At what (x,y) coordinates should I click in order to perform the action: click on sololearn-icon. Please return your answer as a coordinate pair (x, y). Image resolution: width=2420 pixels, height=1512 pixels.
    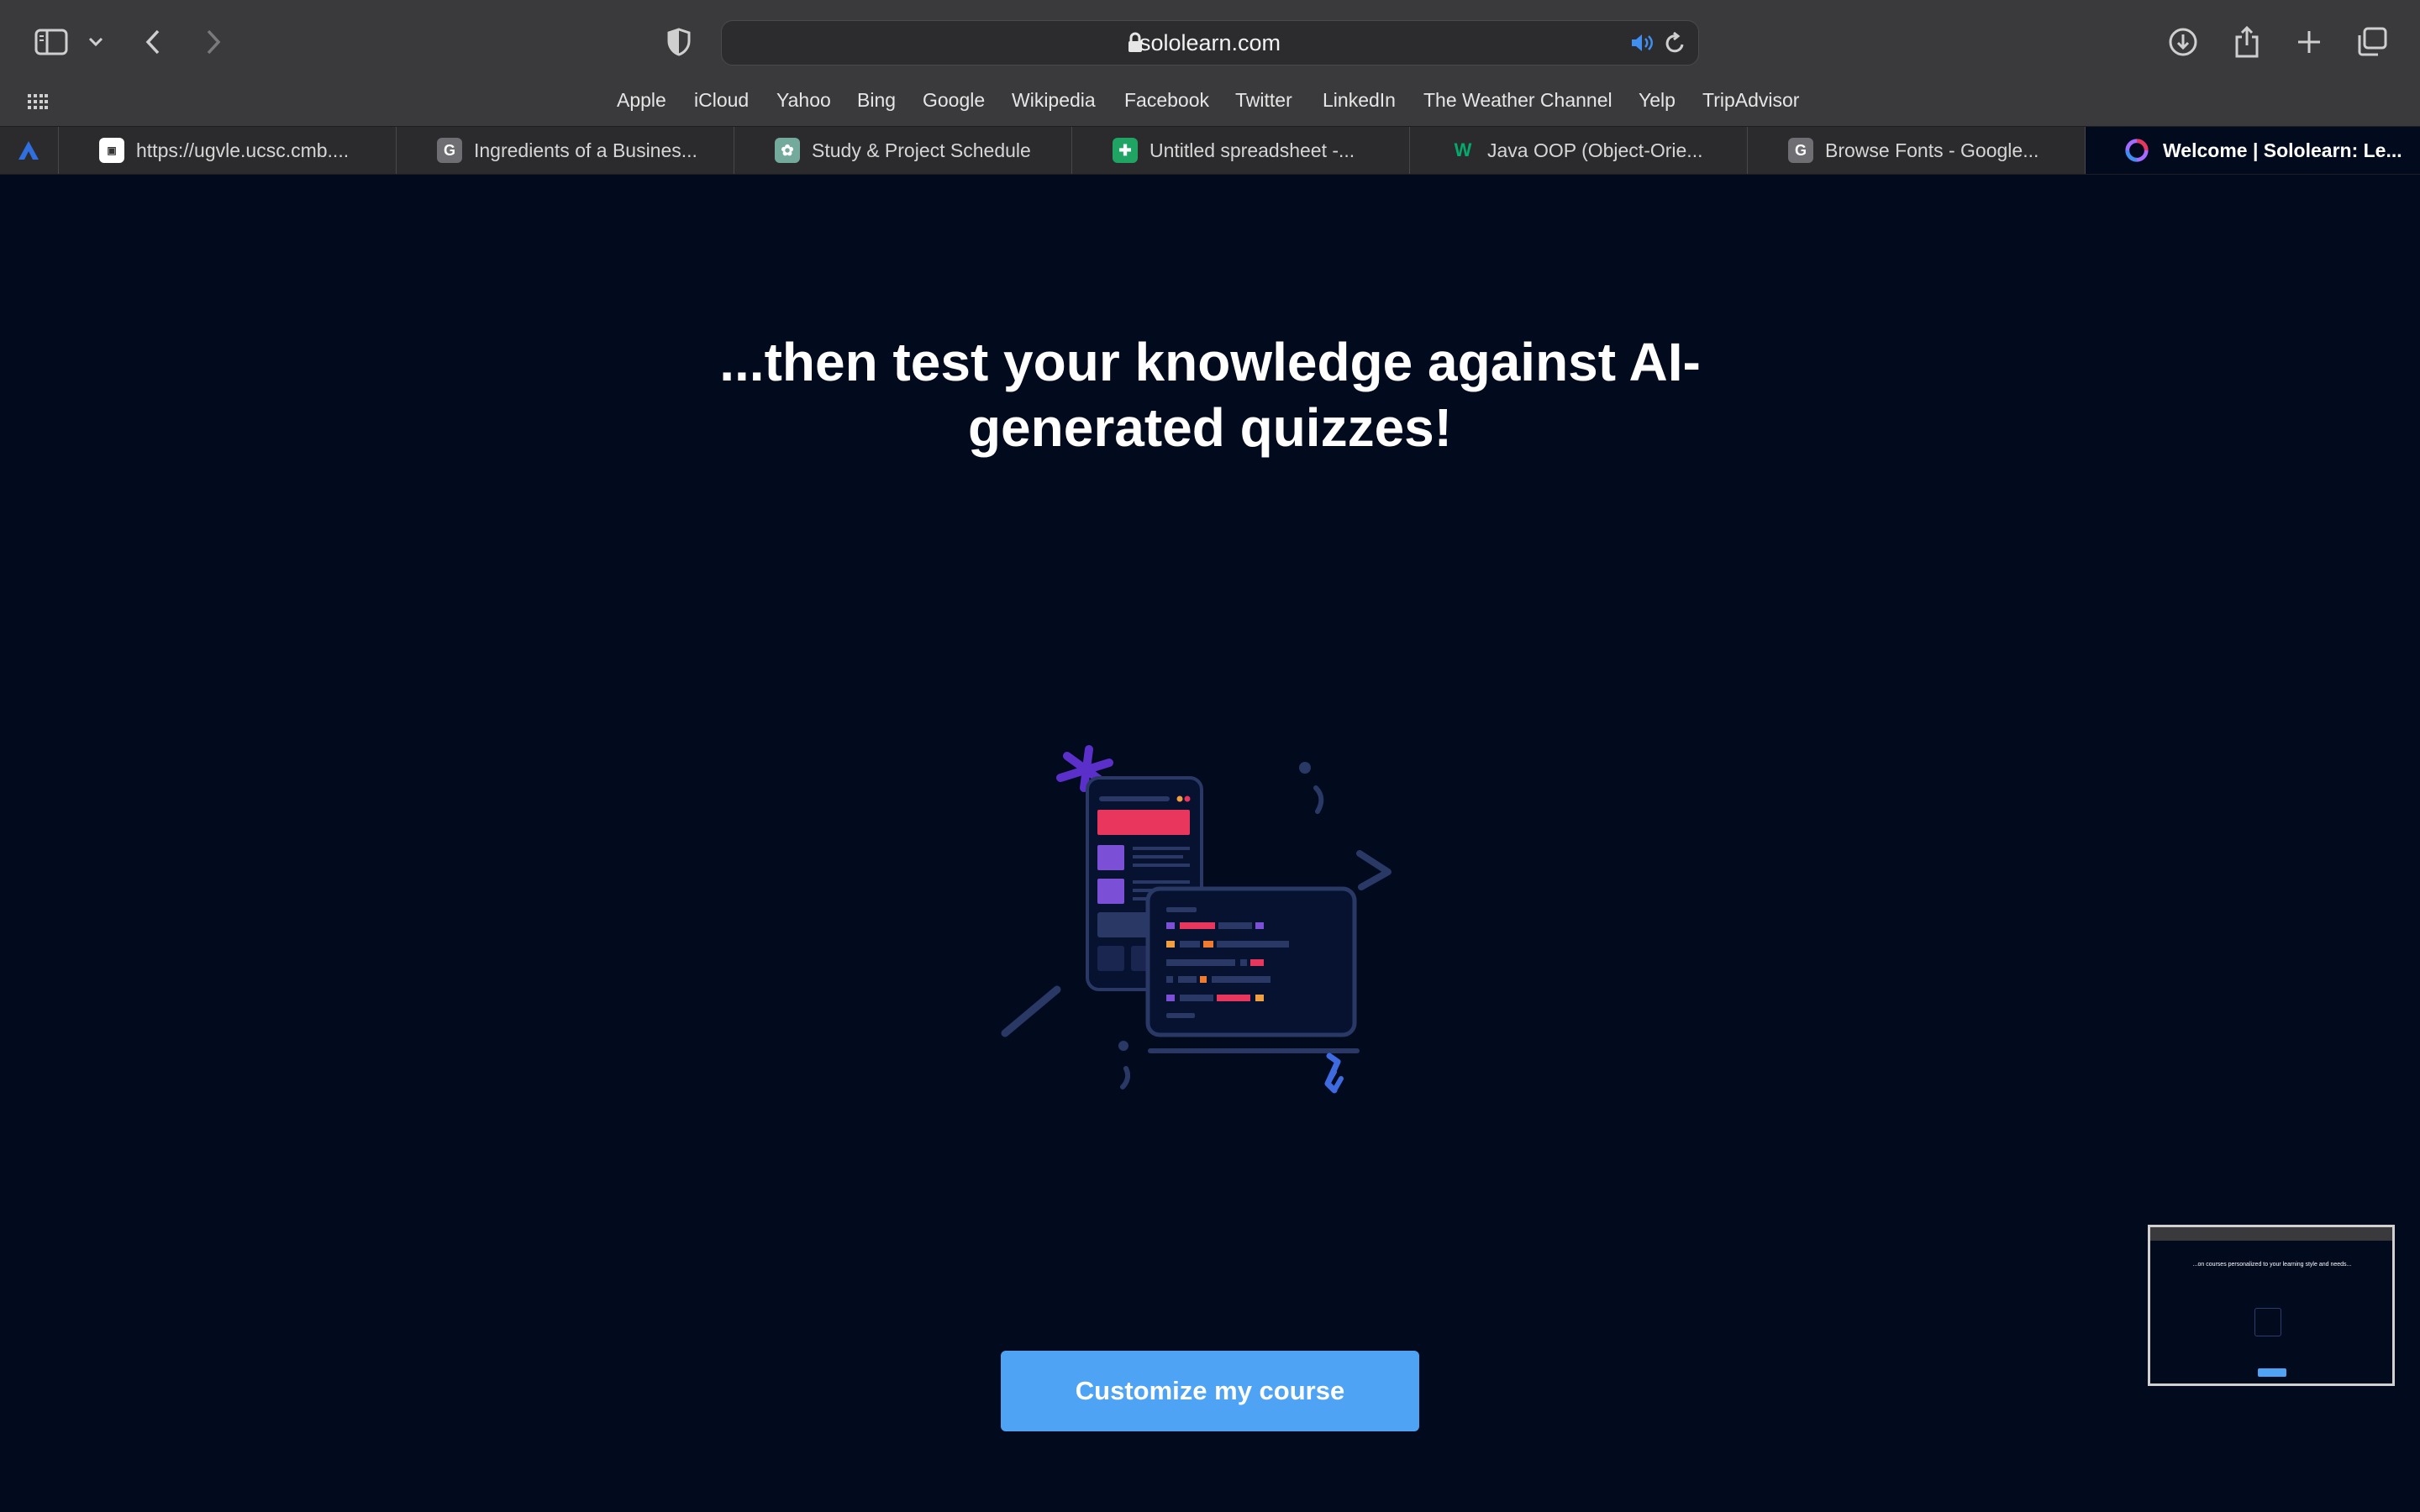
    Looking at the image, I should click on (2136, 150).